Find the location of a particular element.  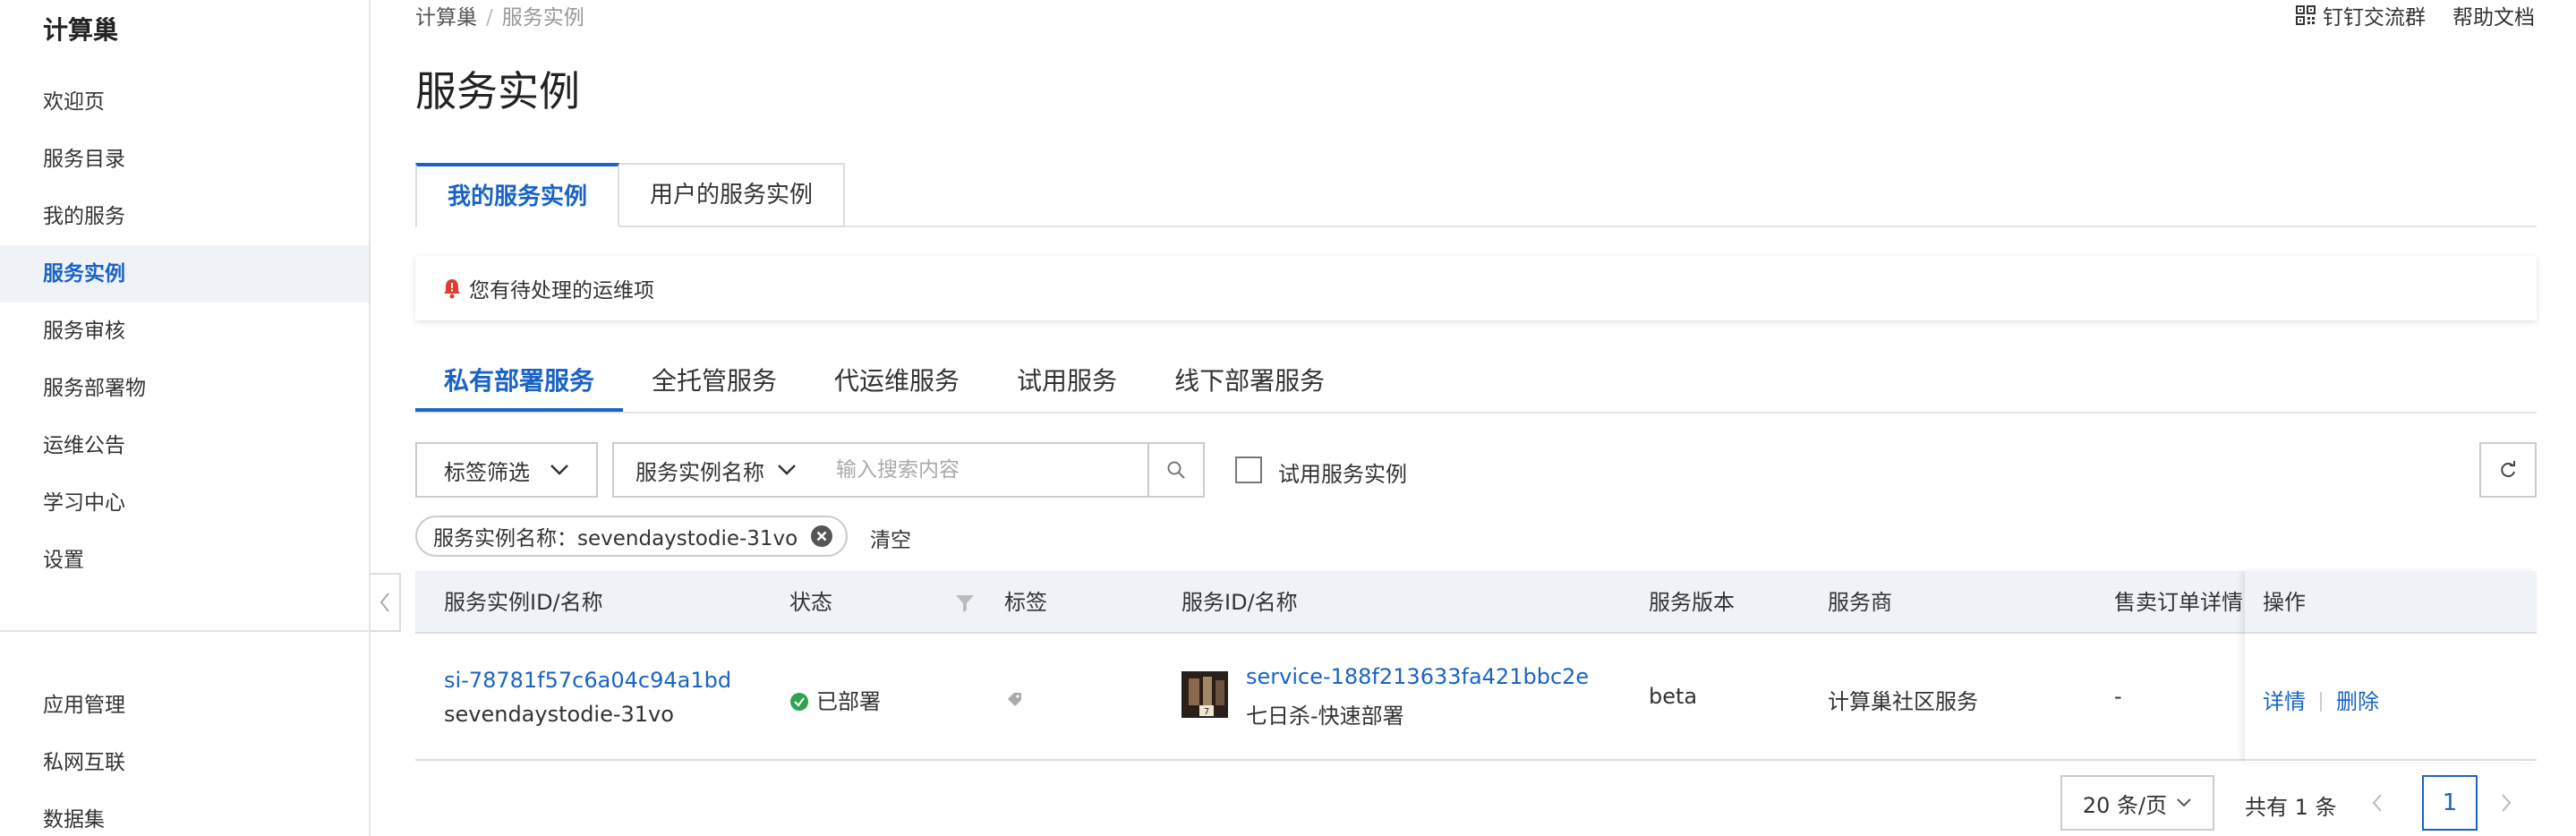

tab-my-instances: 我的服务实例 is located at coordinates (517, 195).